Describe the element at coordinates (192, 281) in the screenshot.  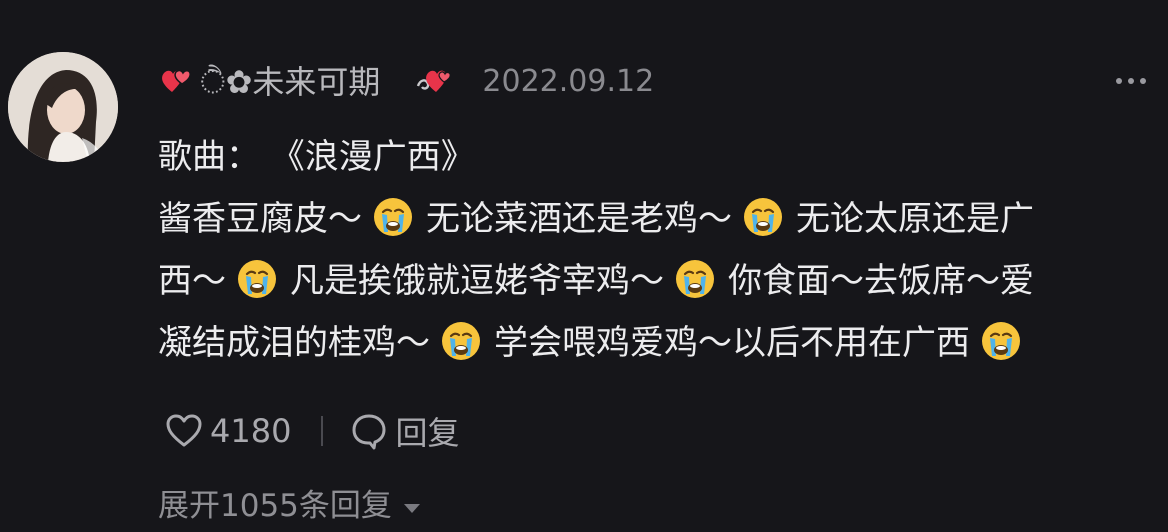
I see `comment-text: 西～` at that location.